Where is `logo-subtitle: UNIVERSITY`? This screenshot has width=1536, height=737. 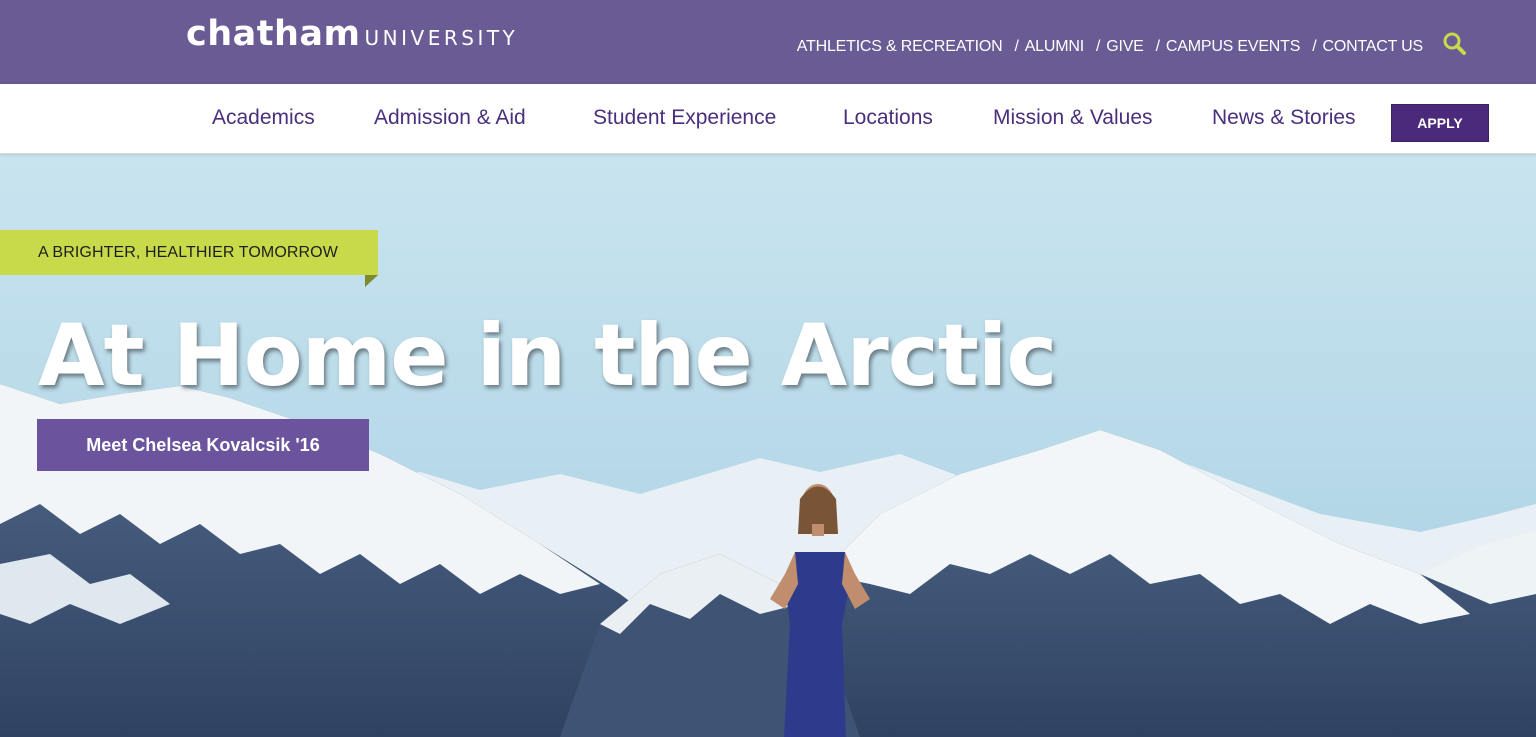 logo-subtitle: UNIVERSITY is located at coordinates (441, 38).